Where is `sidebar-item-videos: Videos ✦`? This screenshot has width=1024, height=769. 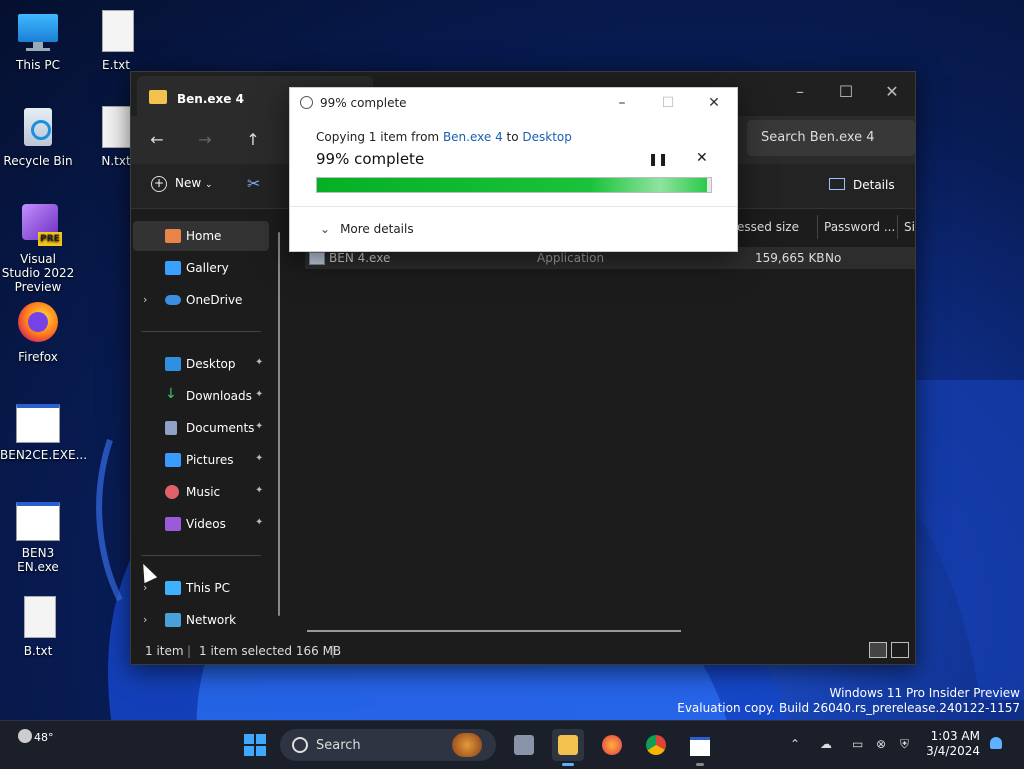 sidebar-item-videos: Videos ✦ is located at coordinates (201, 524).